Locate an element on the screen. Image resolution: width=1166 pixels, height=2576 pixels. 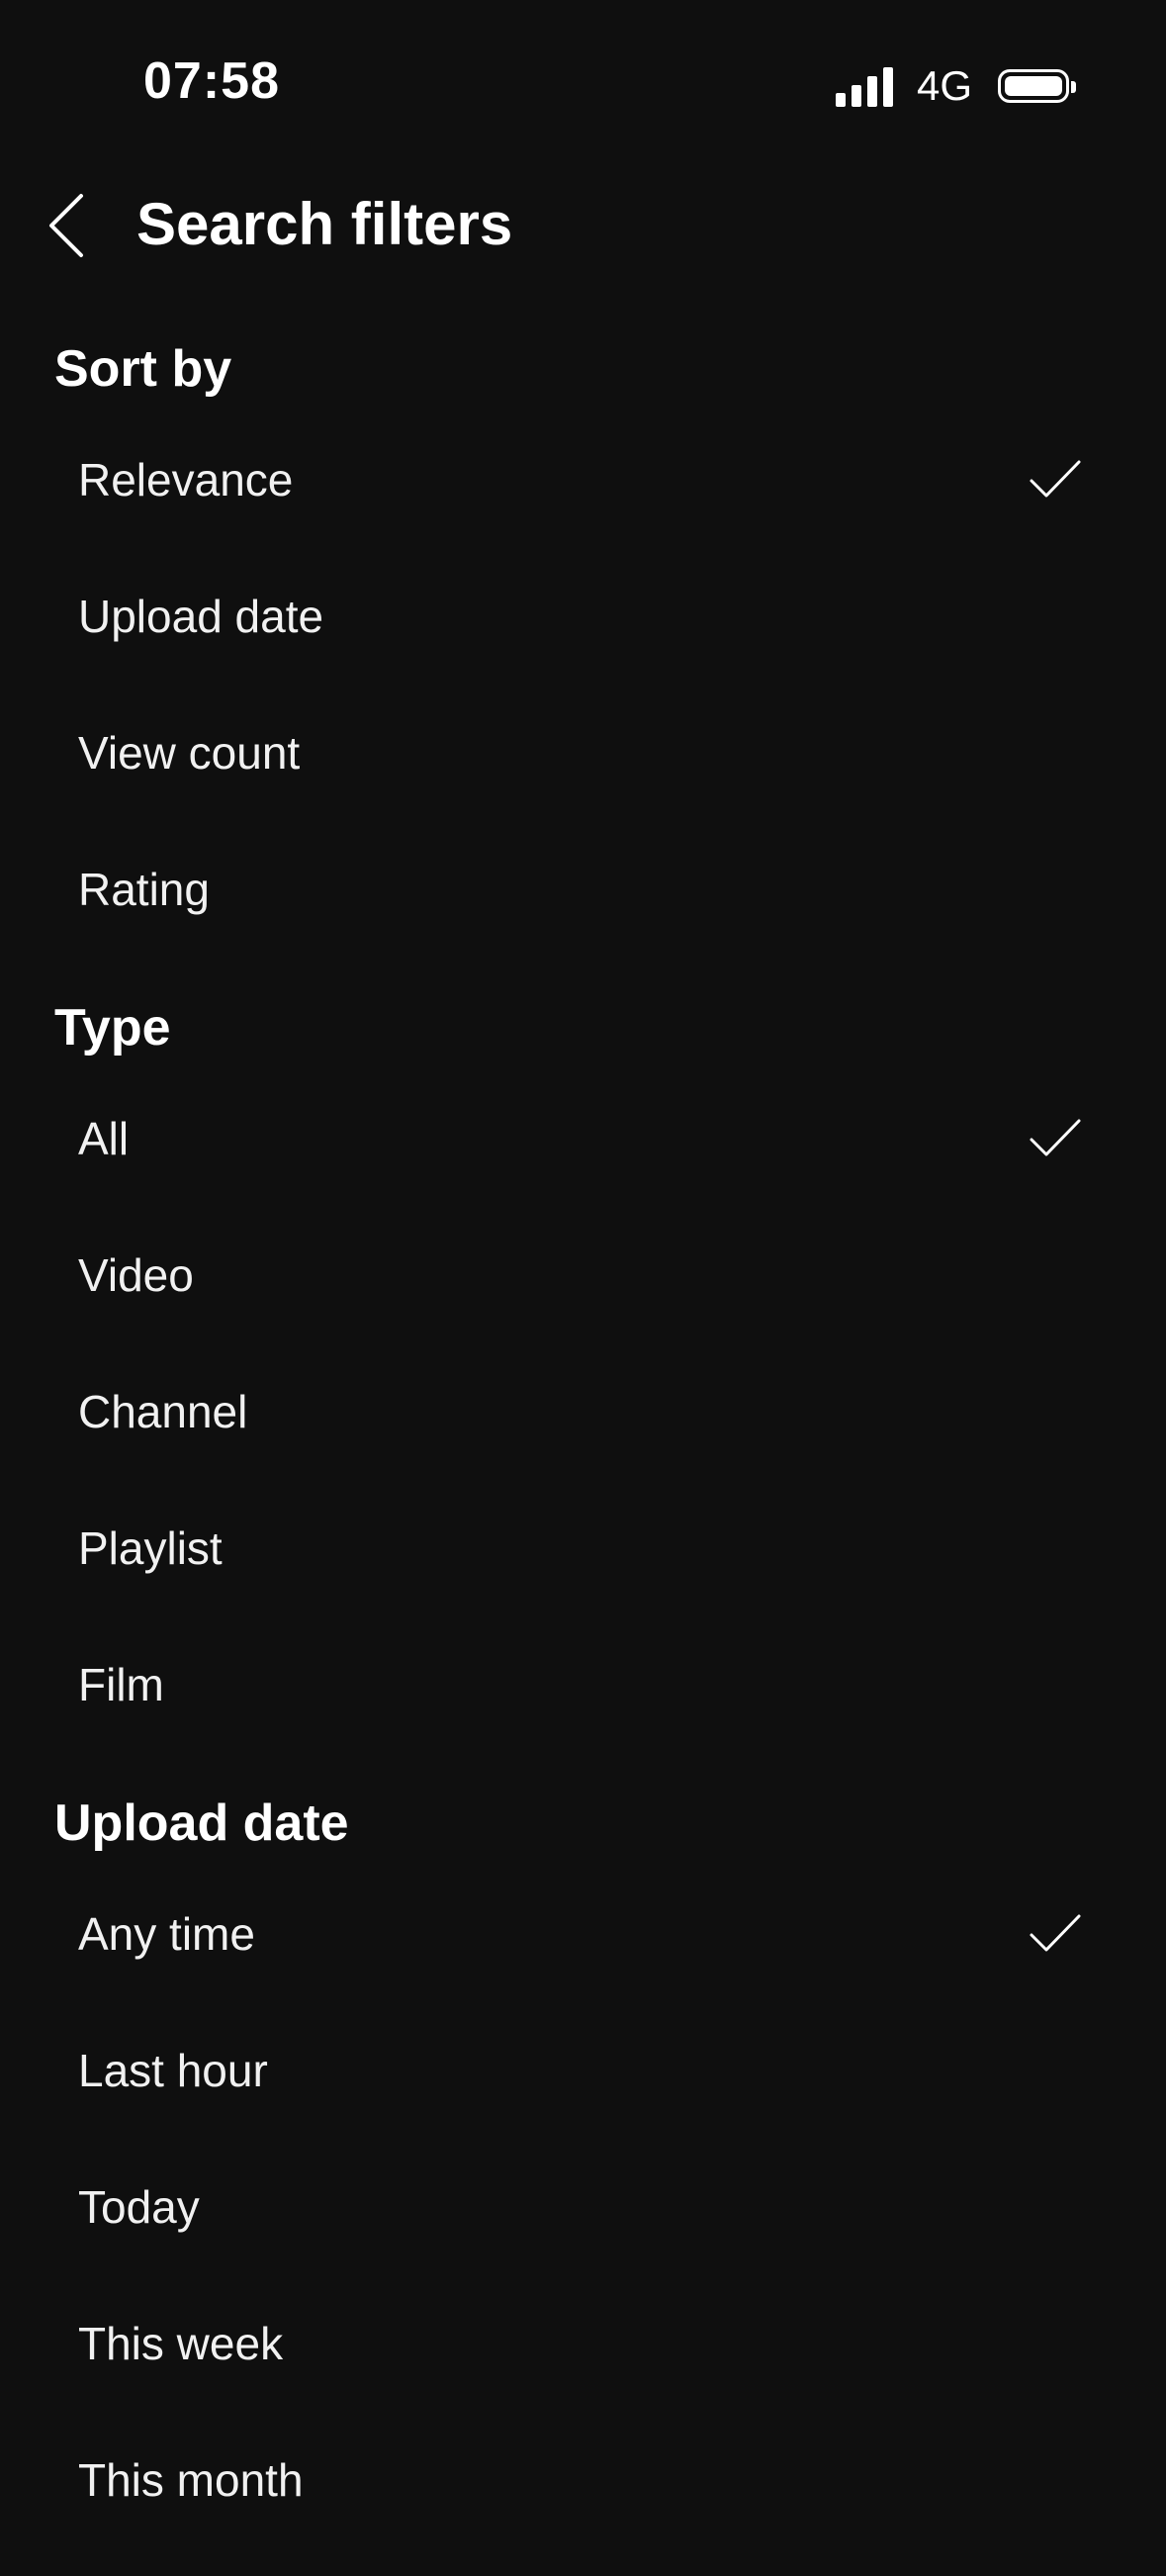
option-label: Relevance is located at coordinates (186, 480).